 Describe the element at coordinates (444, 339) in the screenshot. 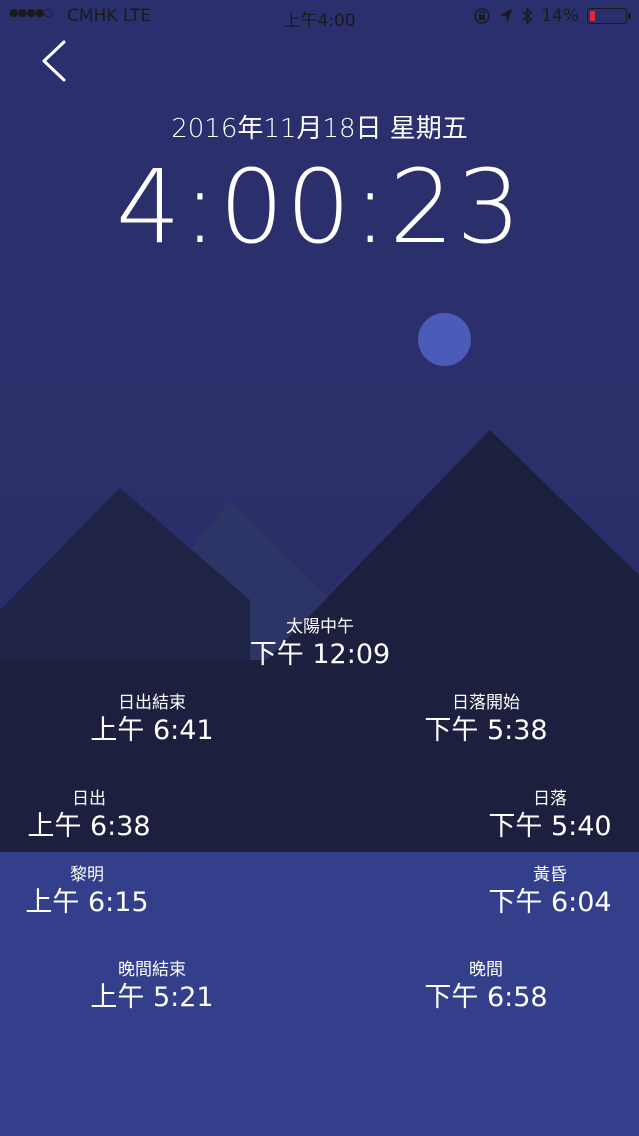

I see `moon` at that location.